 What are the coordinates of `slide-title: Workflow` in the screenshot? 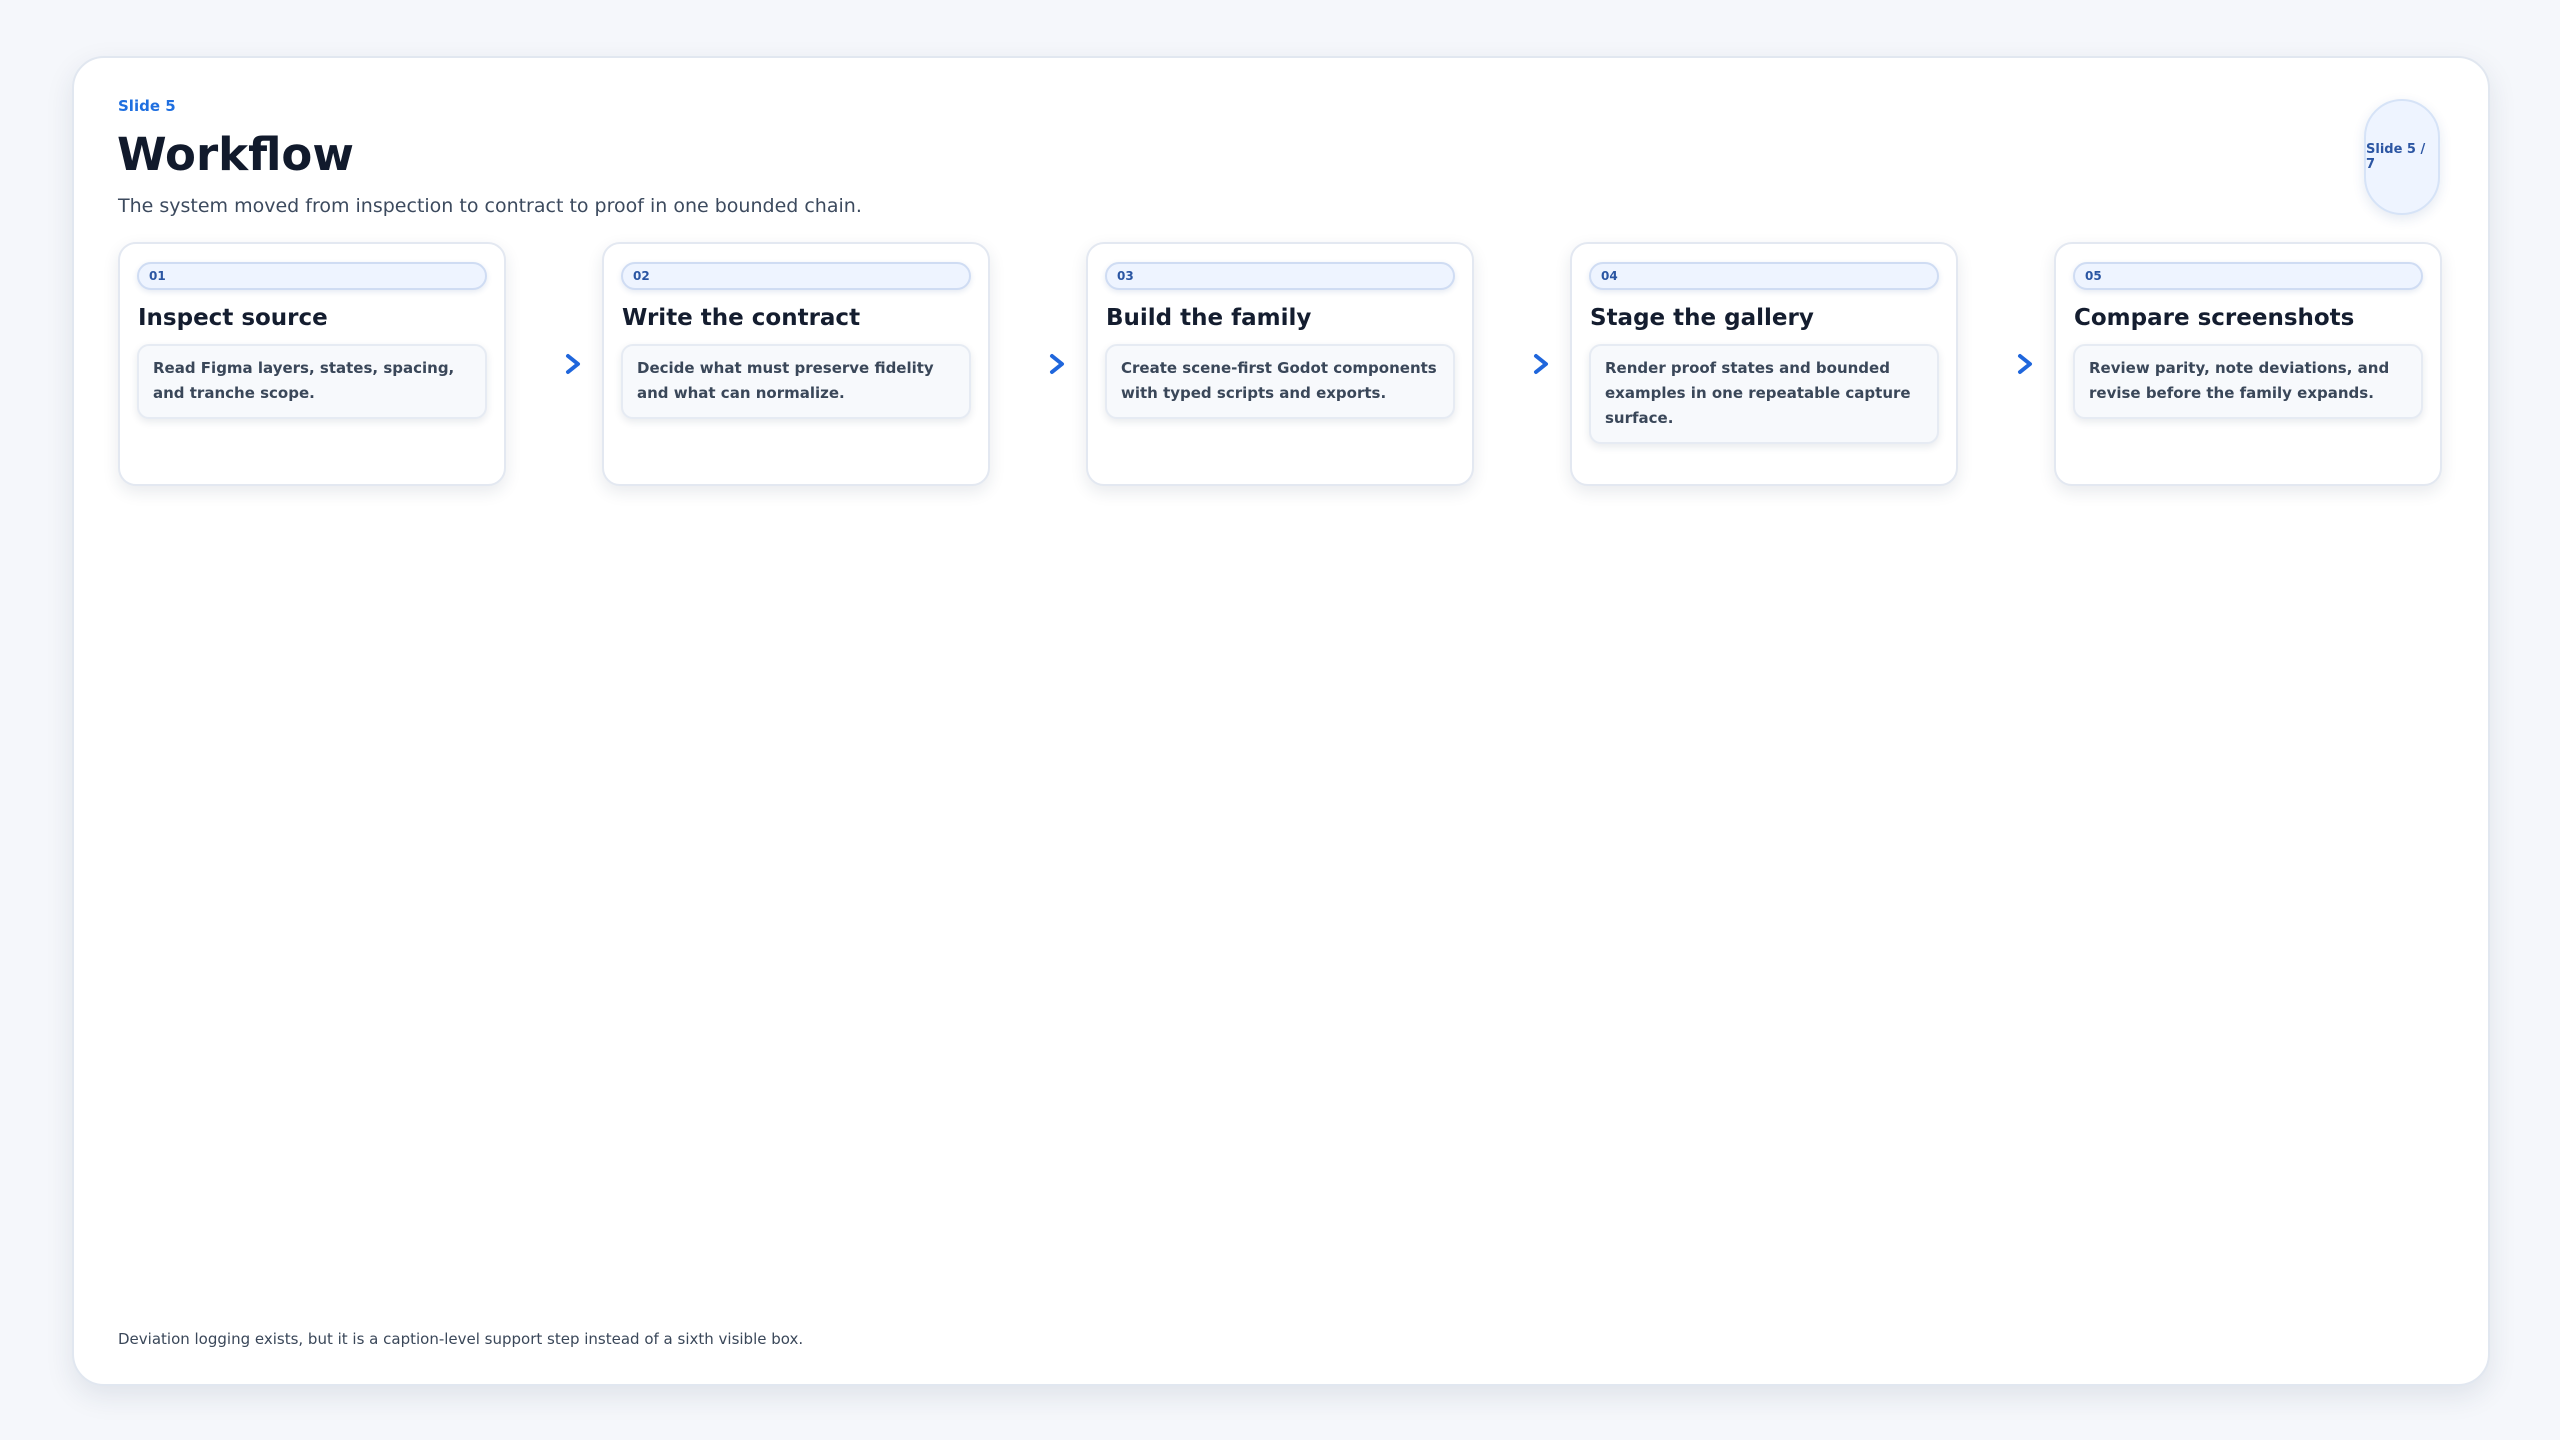 It's located at (235, 154).